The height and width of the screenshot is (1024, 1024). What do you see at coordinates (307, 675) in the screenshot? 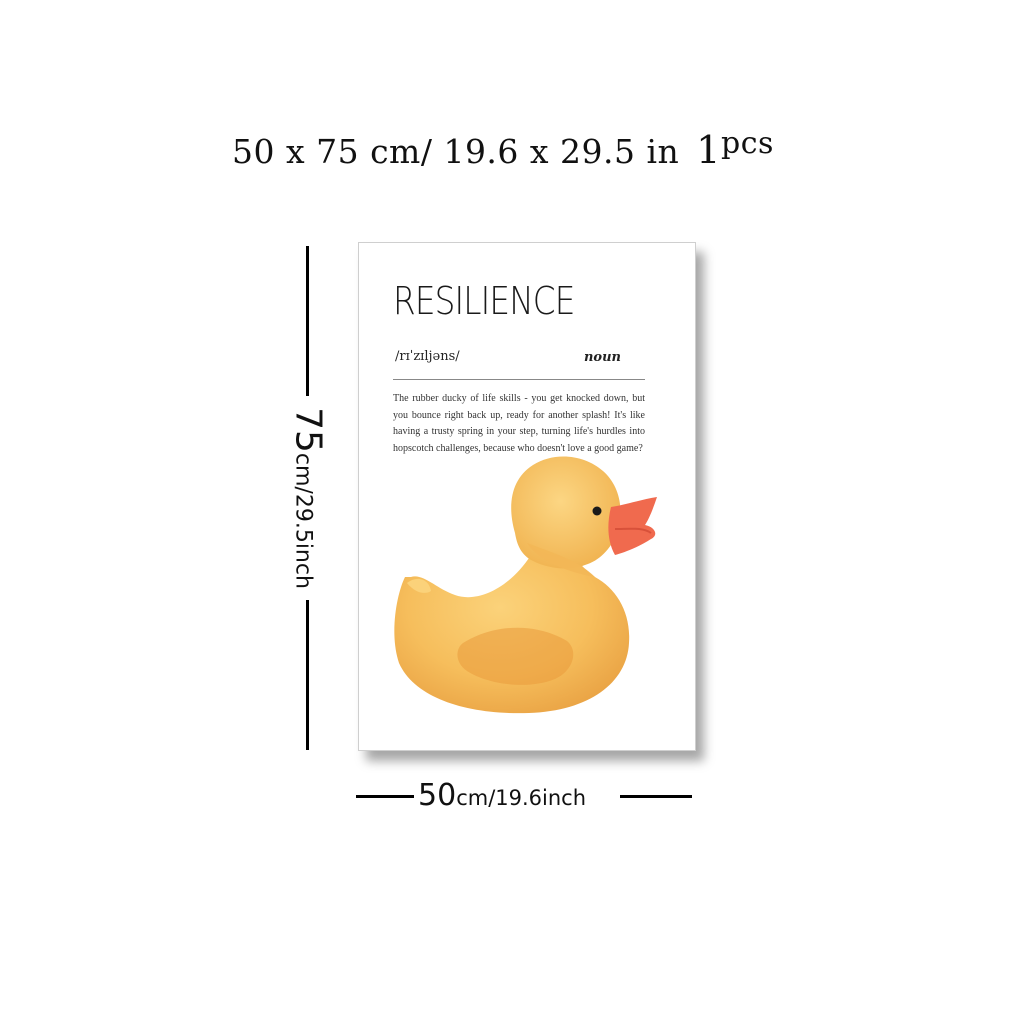
I see `height-dimension-line-bottom` at bounding box center [307, 675].